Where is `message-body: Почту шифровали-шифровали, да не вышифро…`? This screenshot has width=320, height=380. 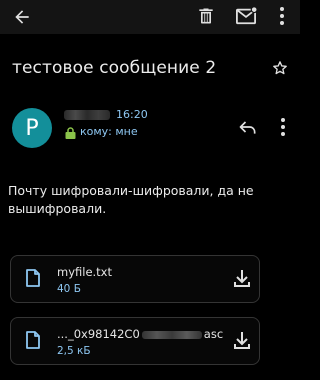 message-body: Почту шифровали-шифровали, да не вышифро… is located at coordinates (131, 199).